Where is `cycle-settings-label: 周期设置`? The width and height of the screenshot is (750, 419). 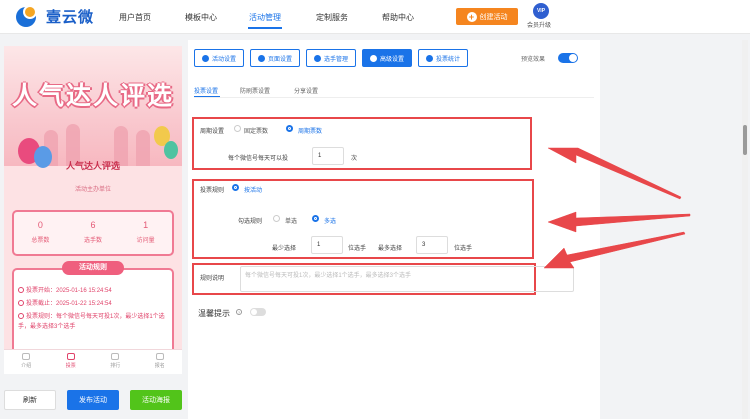
cycle-settings-label: 周期设置 is located at coordinates (212, 132).